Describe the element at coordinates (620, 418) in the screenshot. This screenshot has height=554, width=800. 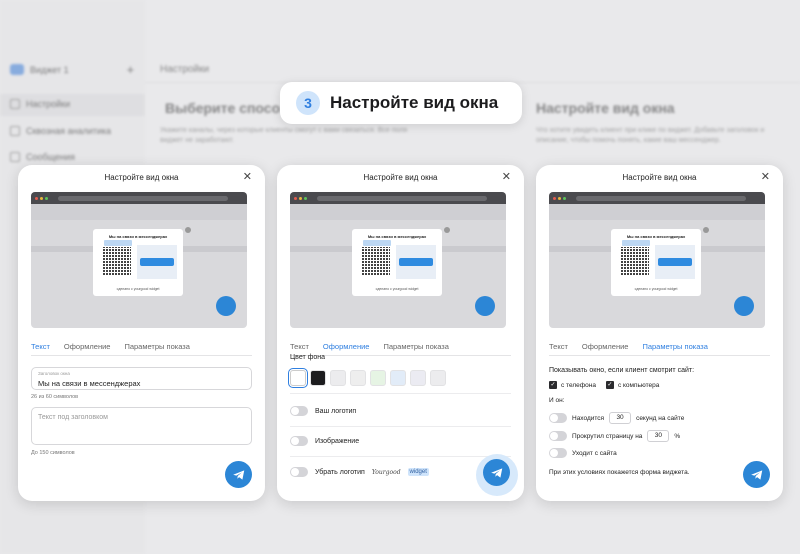
I see `seconds-input: 30` at that location.